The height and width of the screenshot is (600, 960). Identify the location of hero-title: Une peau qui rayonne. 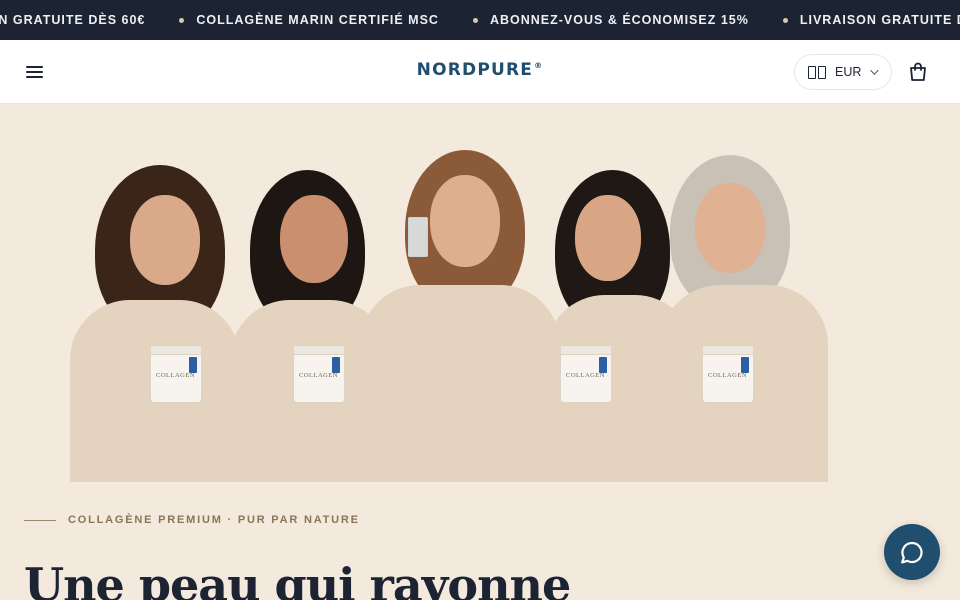
(297, 579).